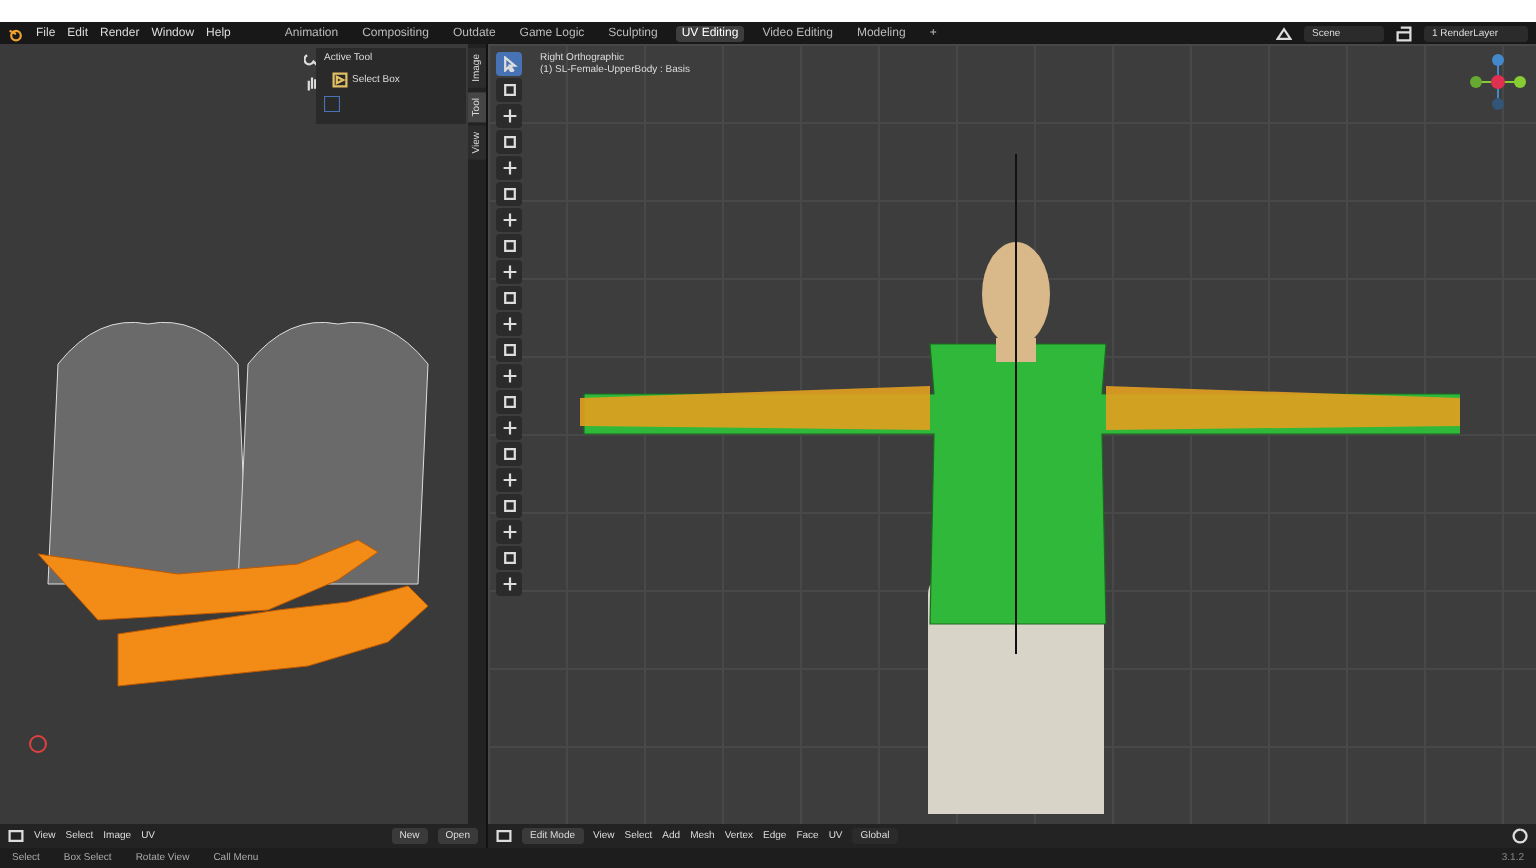 Image resolution: width=1536 pixels, height=868 pixels. What do you see at coordinates (16, 33) in the screenshot?
I see `blender-logo-icon` at bounding box center [16, 33].